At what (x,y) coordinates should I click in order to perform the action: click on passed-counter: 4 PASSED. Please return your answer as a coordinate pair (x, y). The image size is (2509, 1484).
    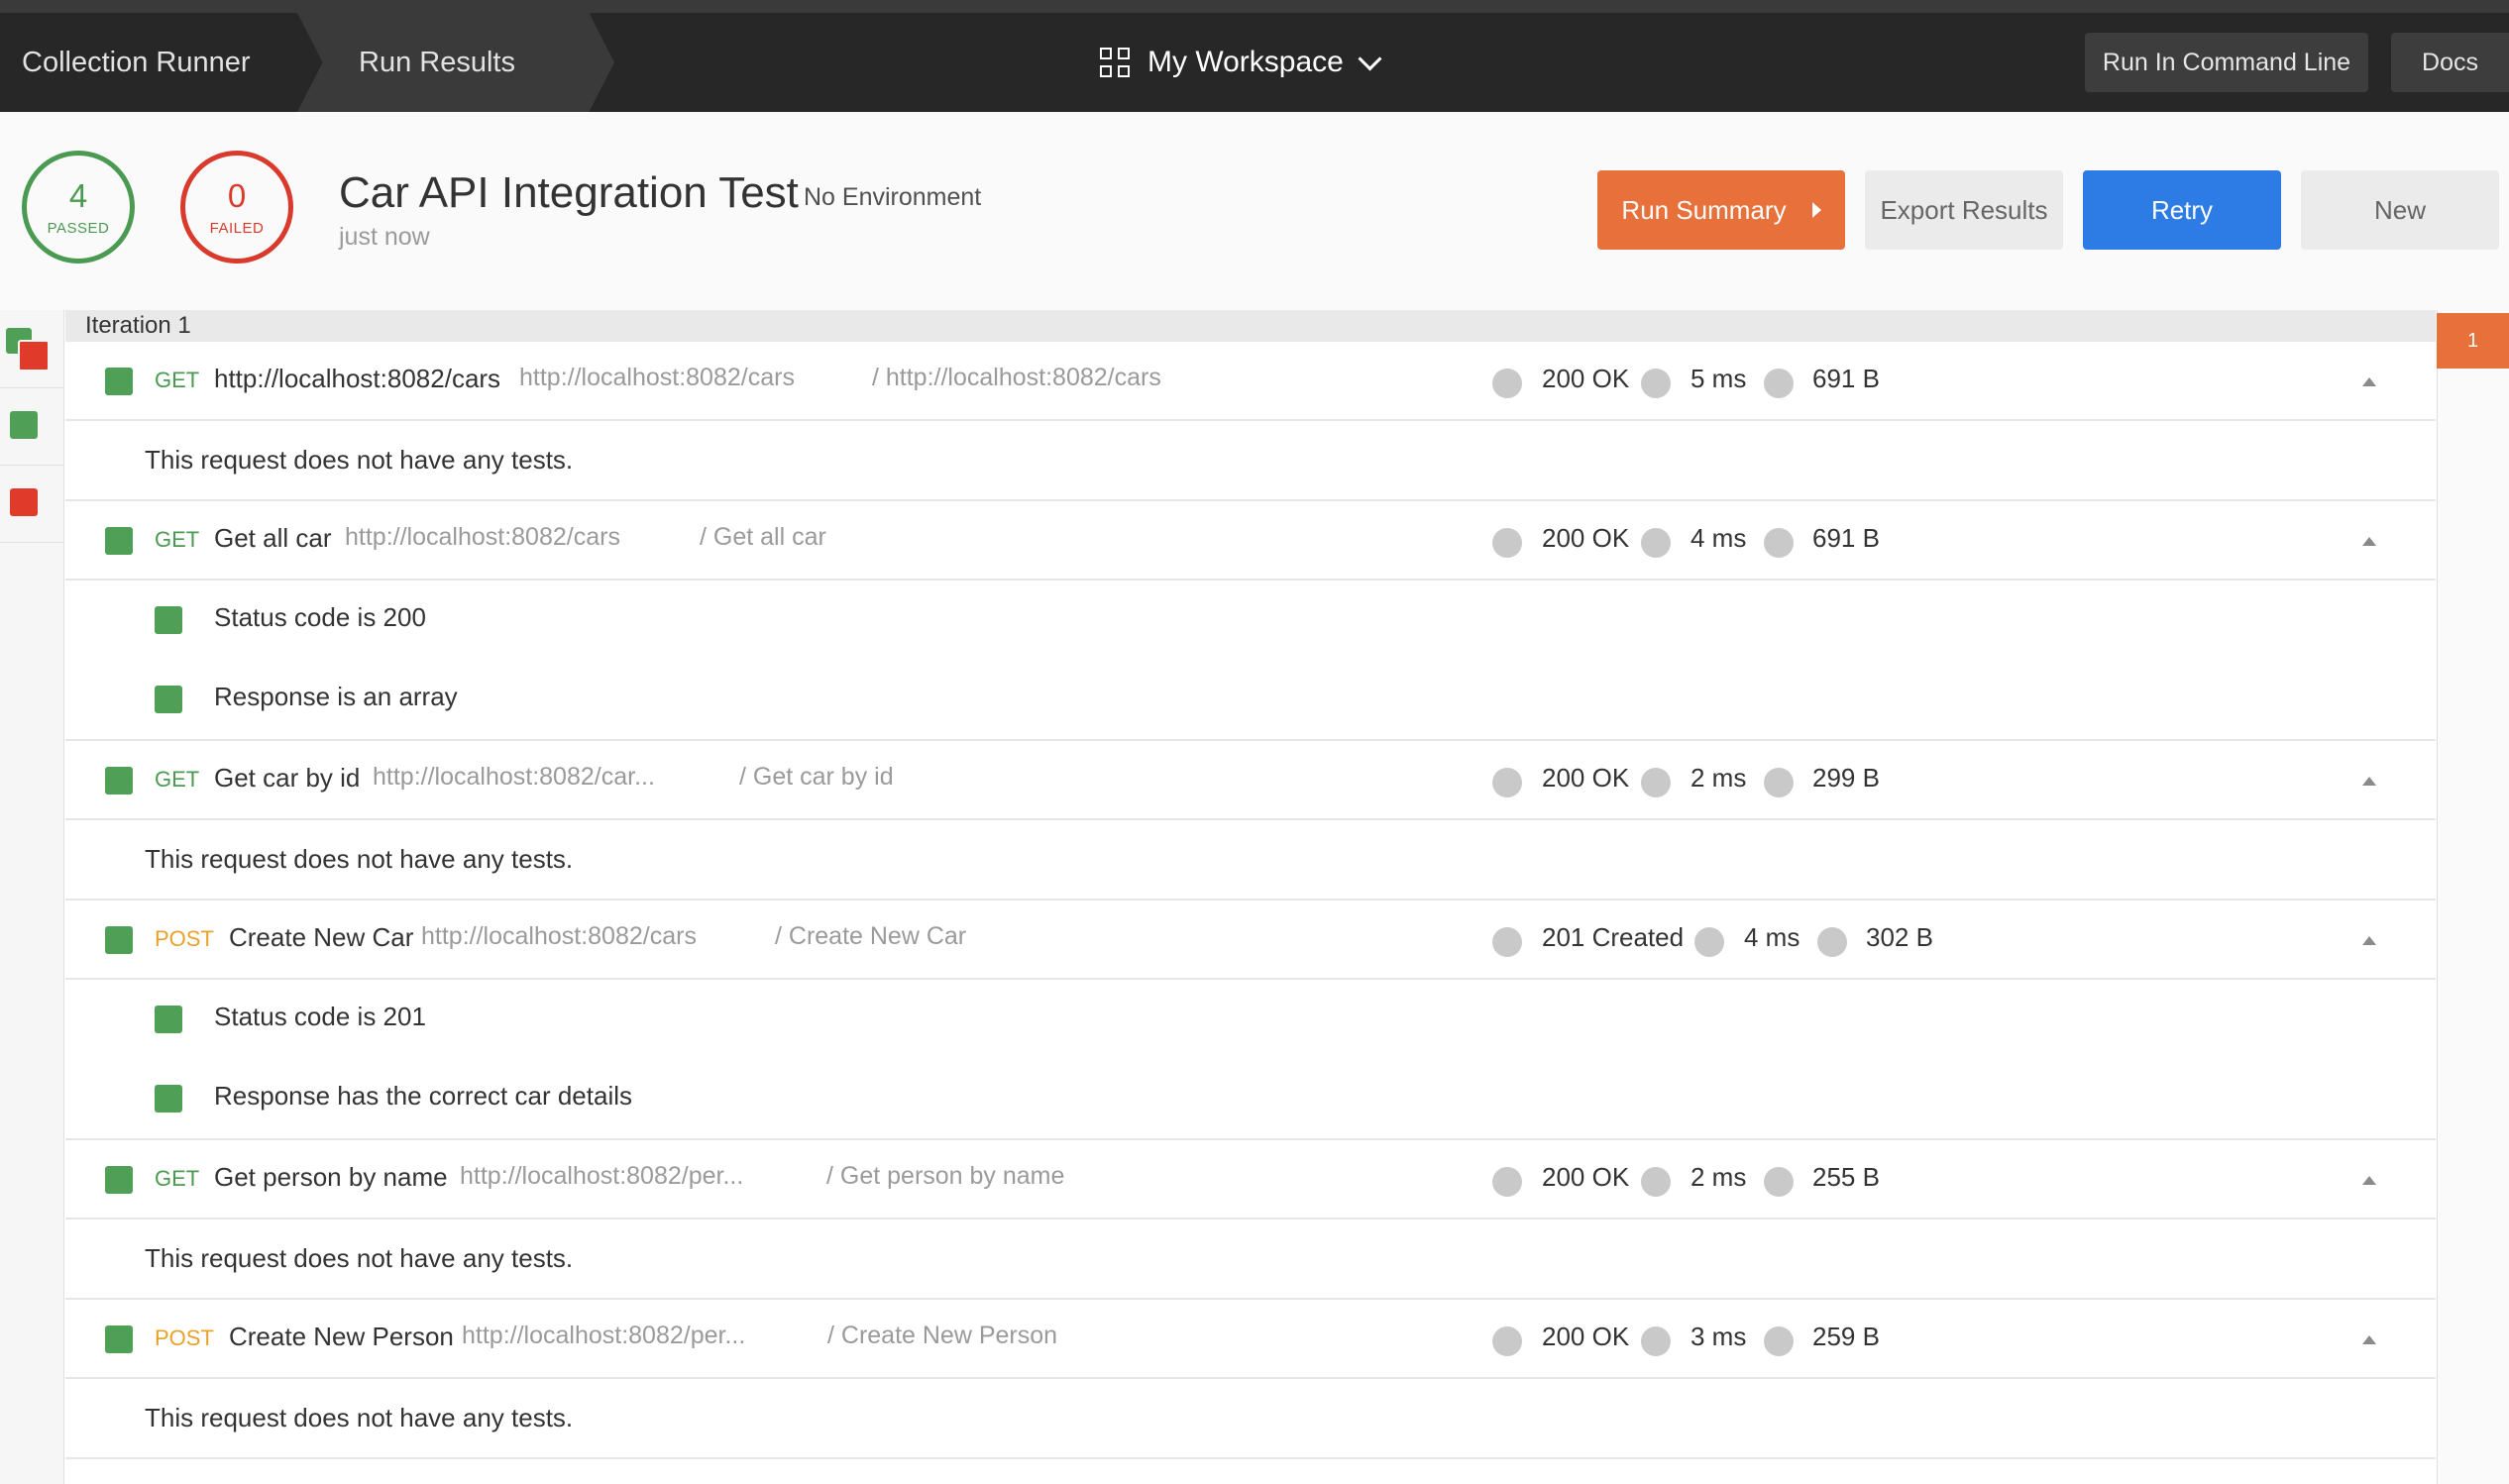
    Looking at the image, I should click on (78, 207).